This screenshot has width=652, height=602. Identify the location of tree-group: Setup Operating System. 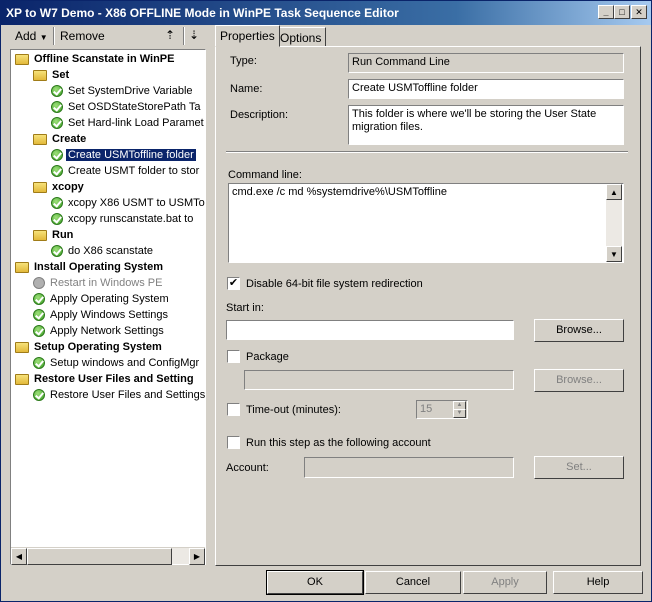
(89, 347).